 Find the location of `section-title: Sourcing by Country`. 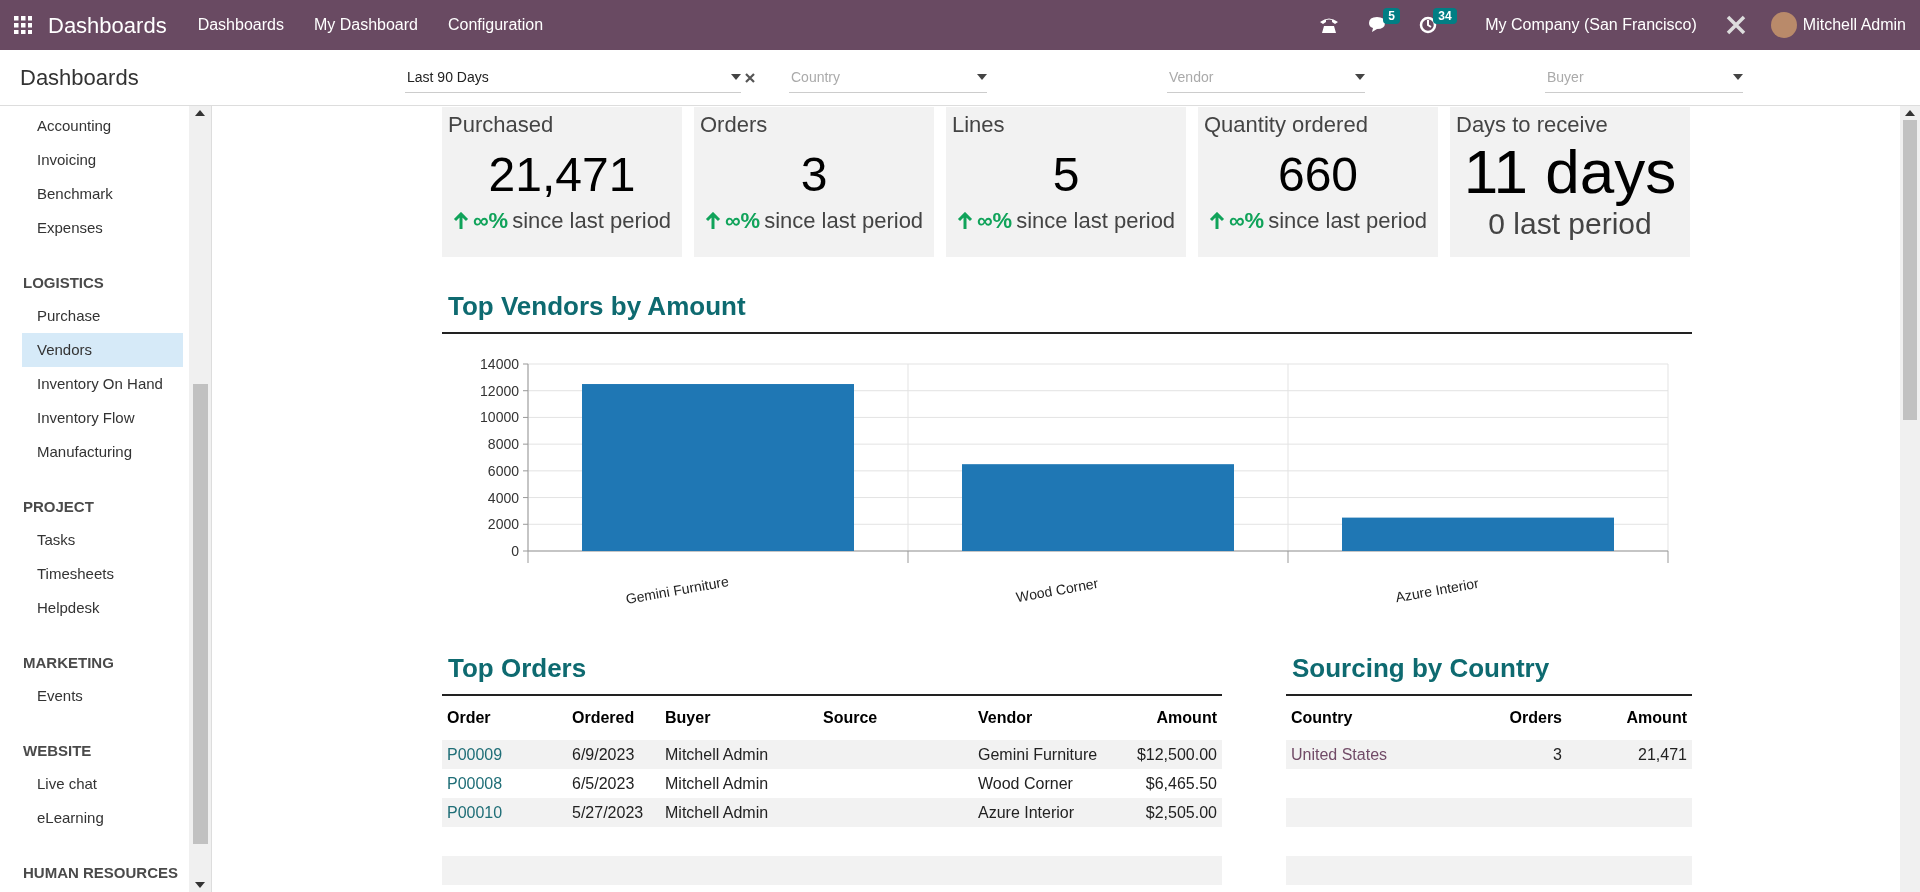

section-title: Sourcing by Country is located at coordinates (1421, 668).